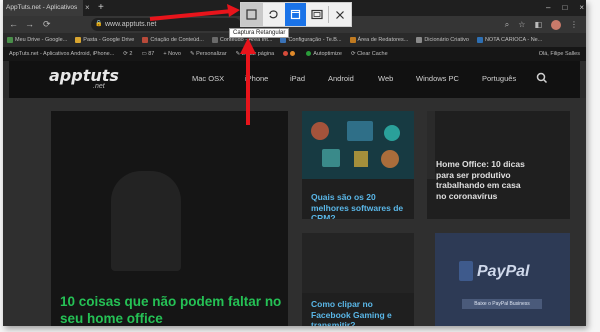 The width and height of the screenshot is (600, 332). I want to click on annotation-arrows, so click(202, 64).